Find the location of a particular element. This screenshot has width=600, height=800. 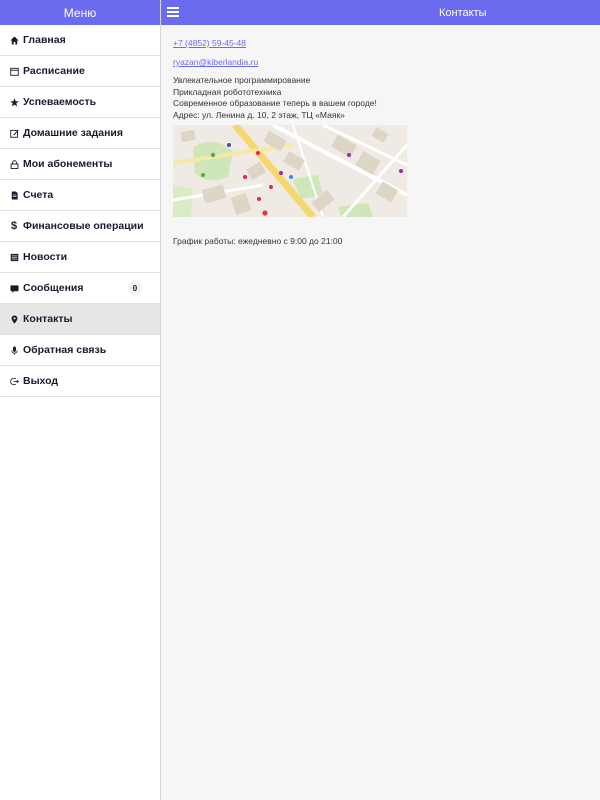

phone-link: +7 (4852) 59-45-48 is located at coordinates (373, 43).